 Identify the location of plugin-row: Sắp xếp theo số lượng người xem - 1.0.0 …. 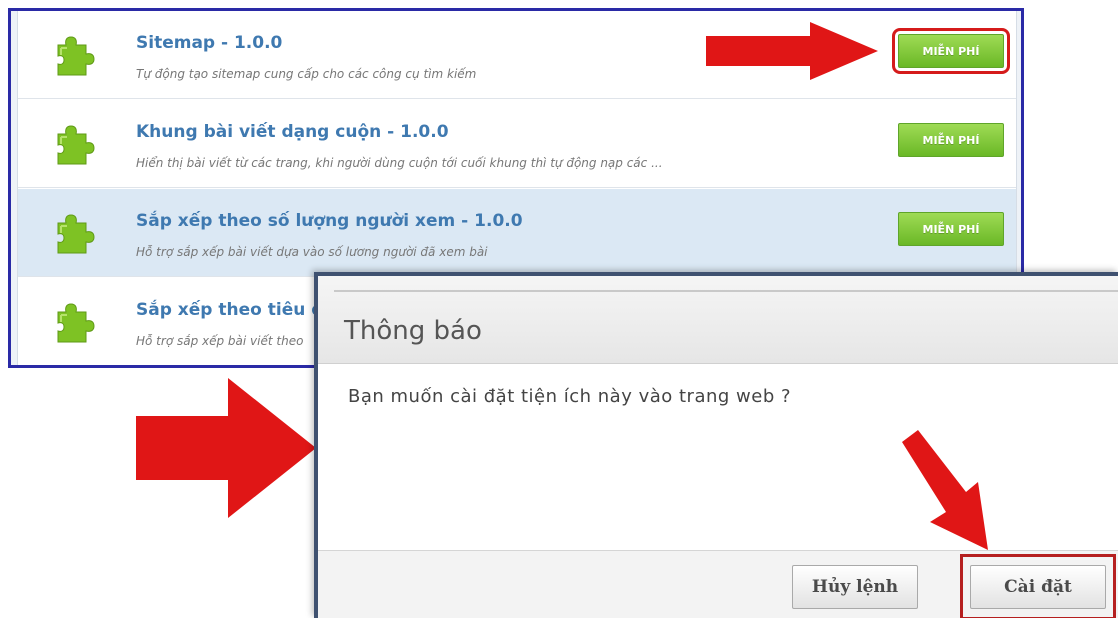
(517, 233).